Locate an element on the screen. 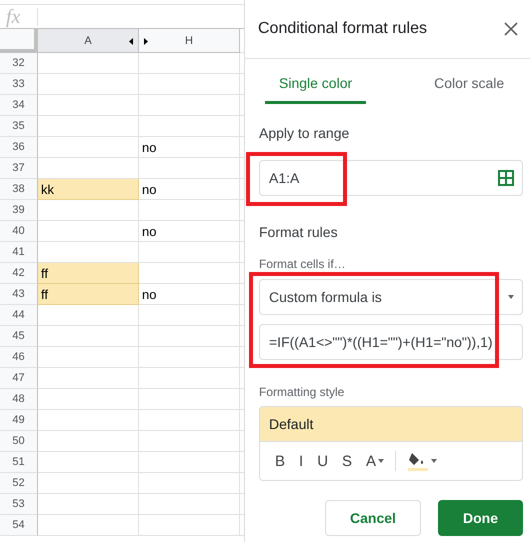  row-number: 46 is located at coordinates (19, 357).